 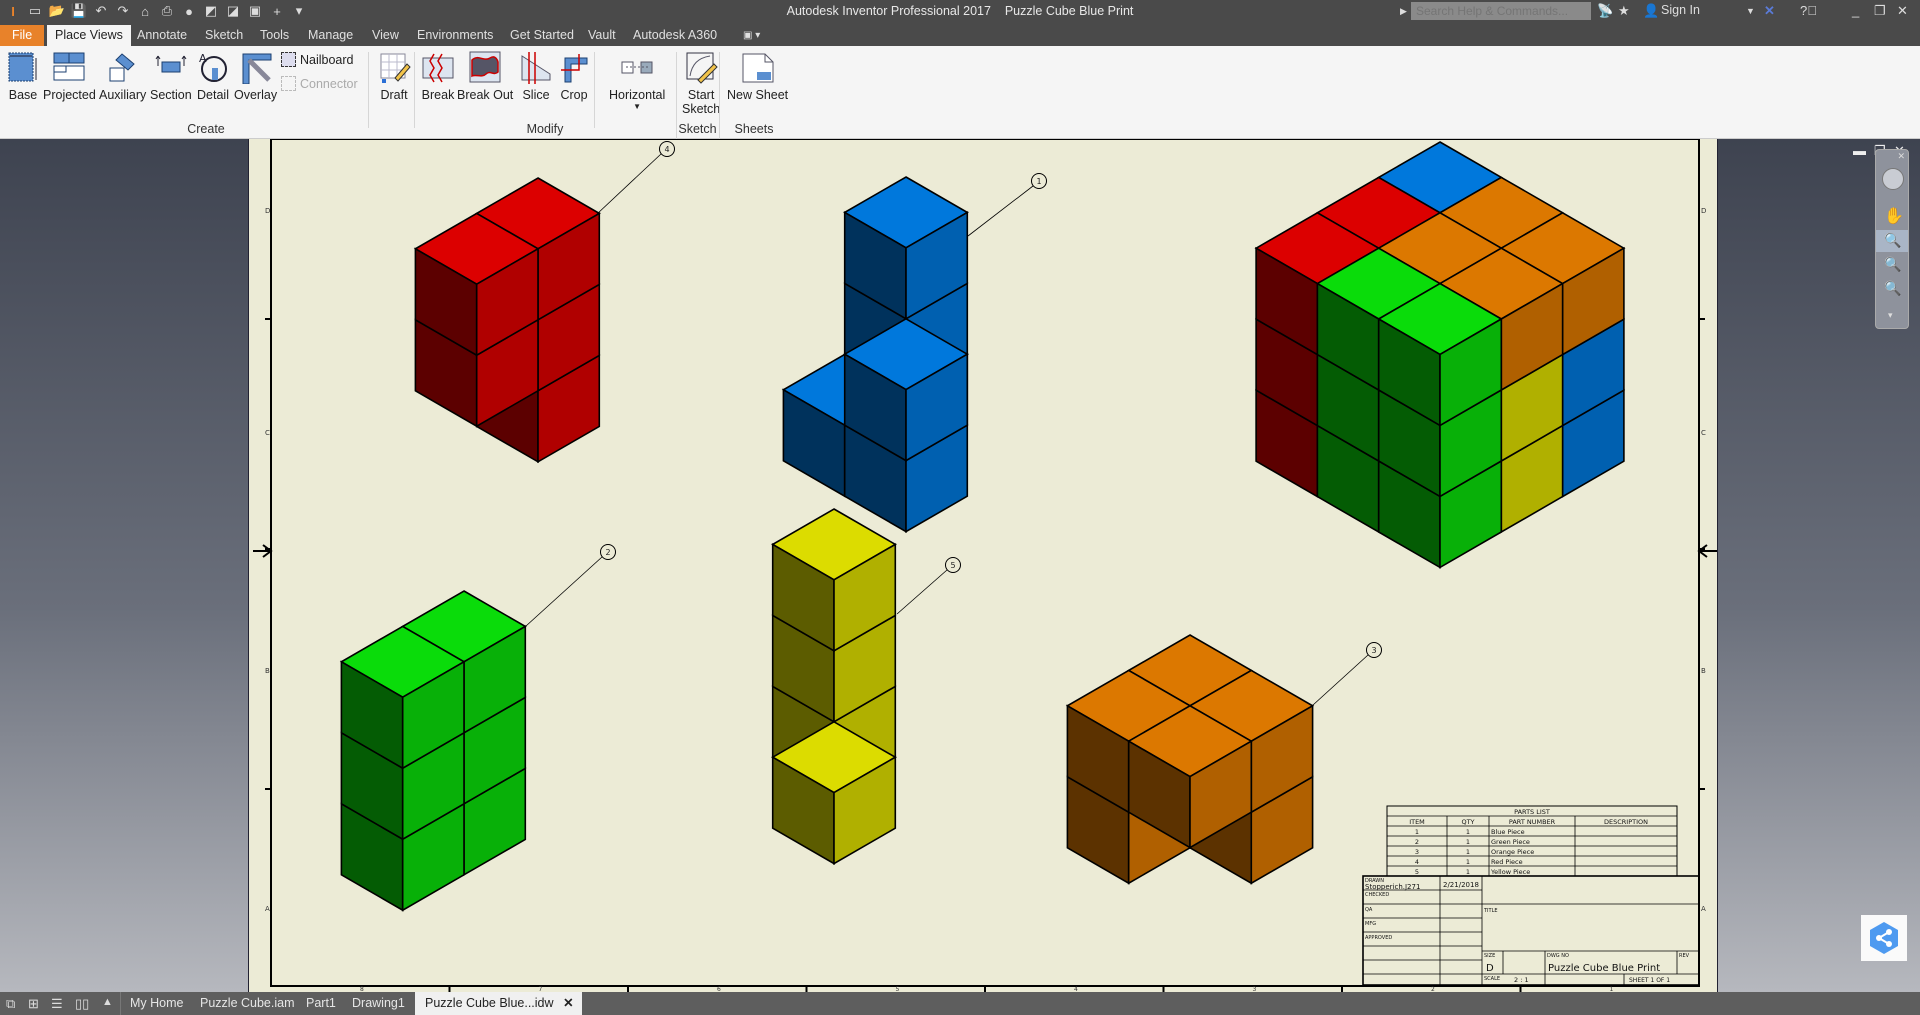 What do you see at coordinates (1501, 11) in the screenshot?
I see `search-help-input` at bounding box center [1501, 11].